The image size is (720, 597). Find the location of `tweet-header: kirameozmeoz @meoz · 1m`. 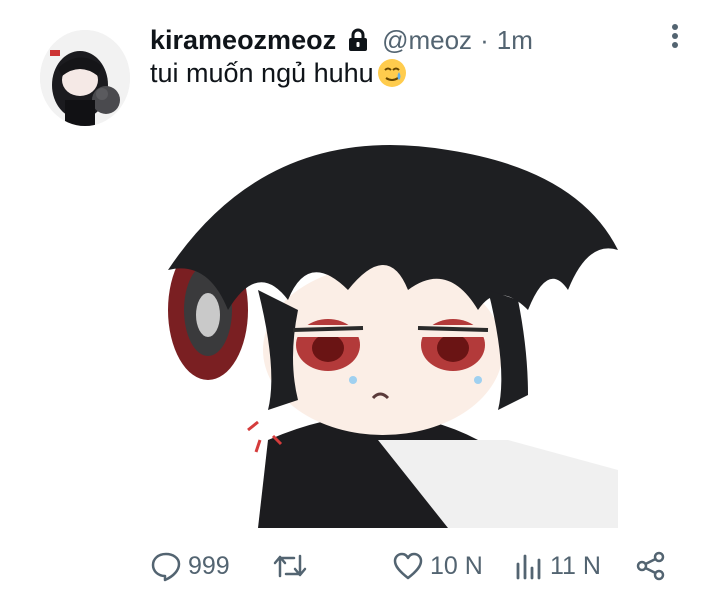

tweet-header: kirameozmeoz @meoz · 1m is located at coordinates (435, 40).